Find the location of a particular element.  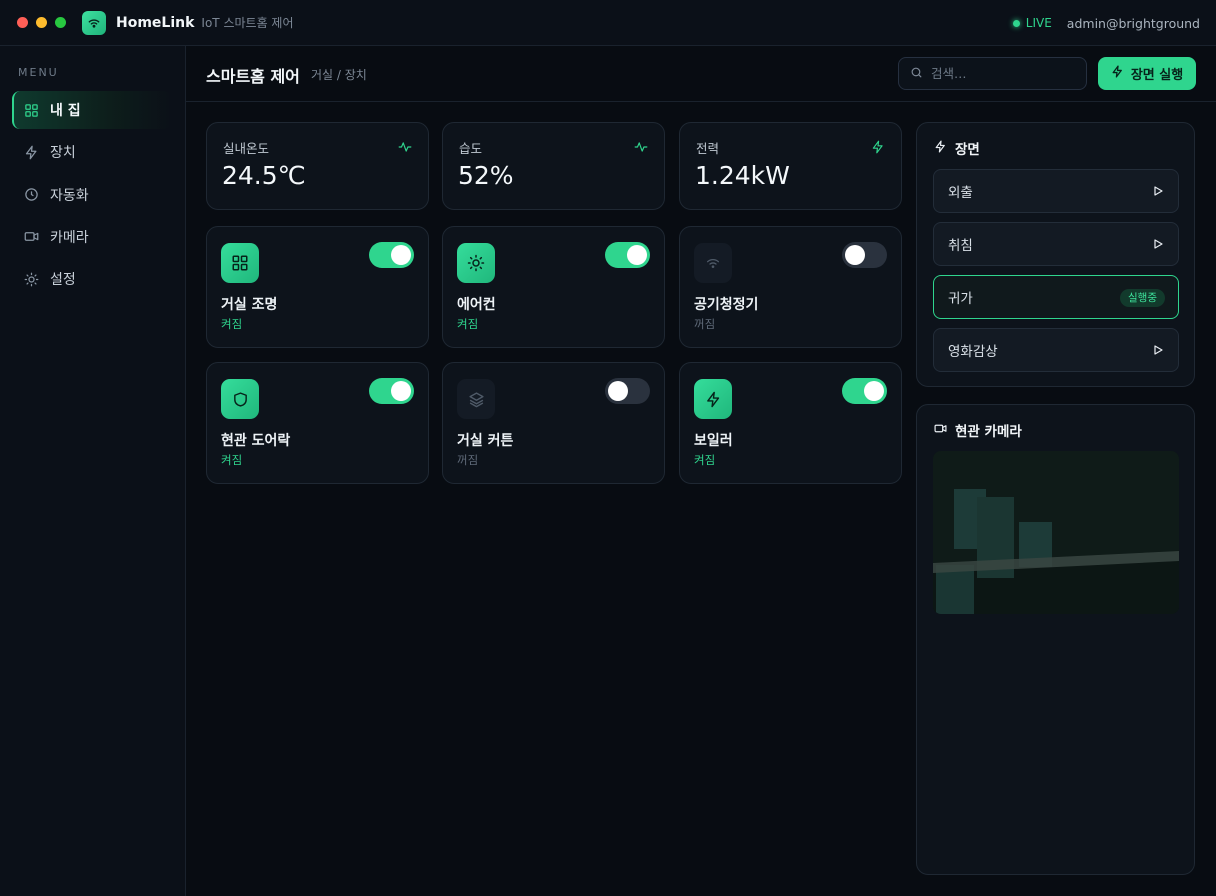

window-controls is located at coordinates (41, 22).